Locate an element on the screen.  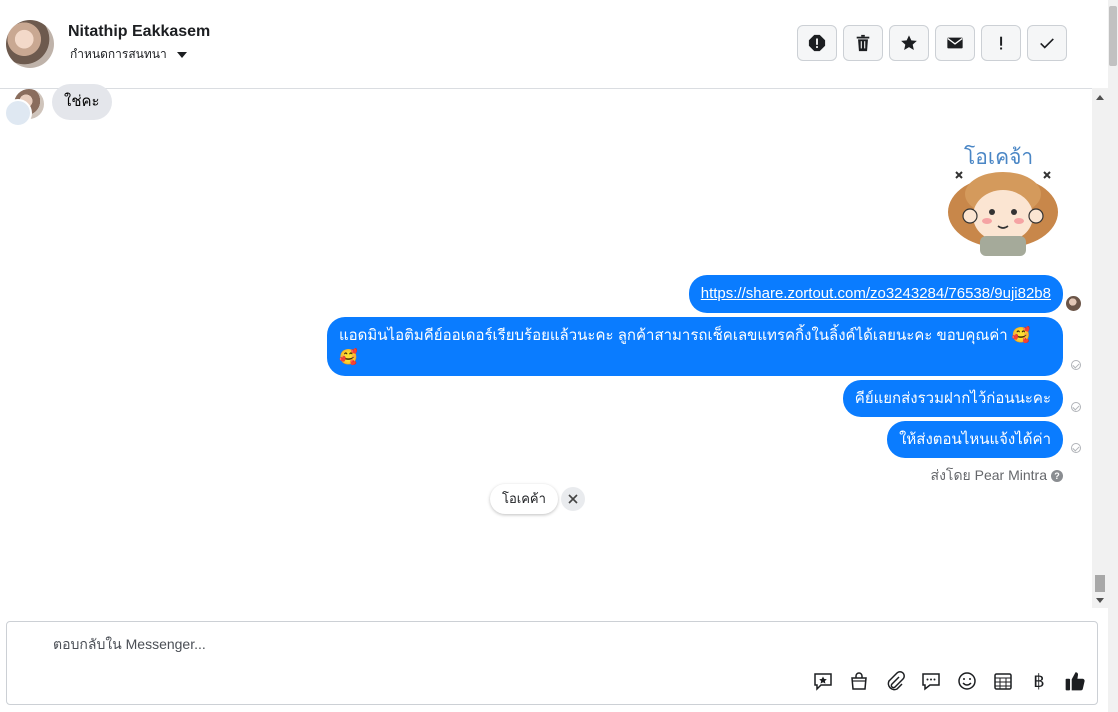
mark-spam-button is located at coordinates (817, 43).